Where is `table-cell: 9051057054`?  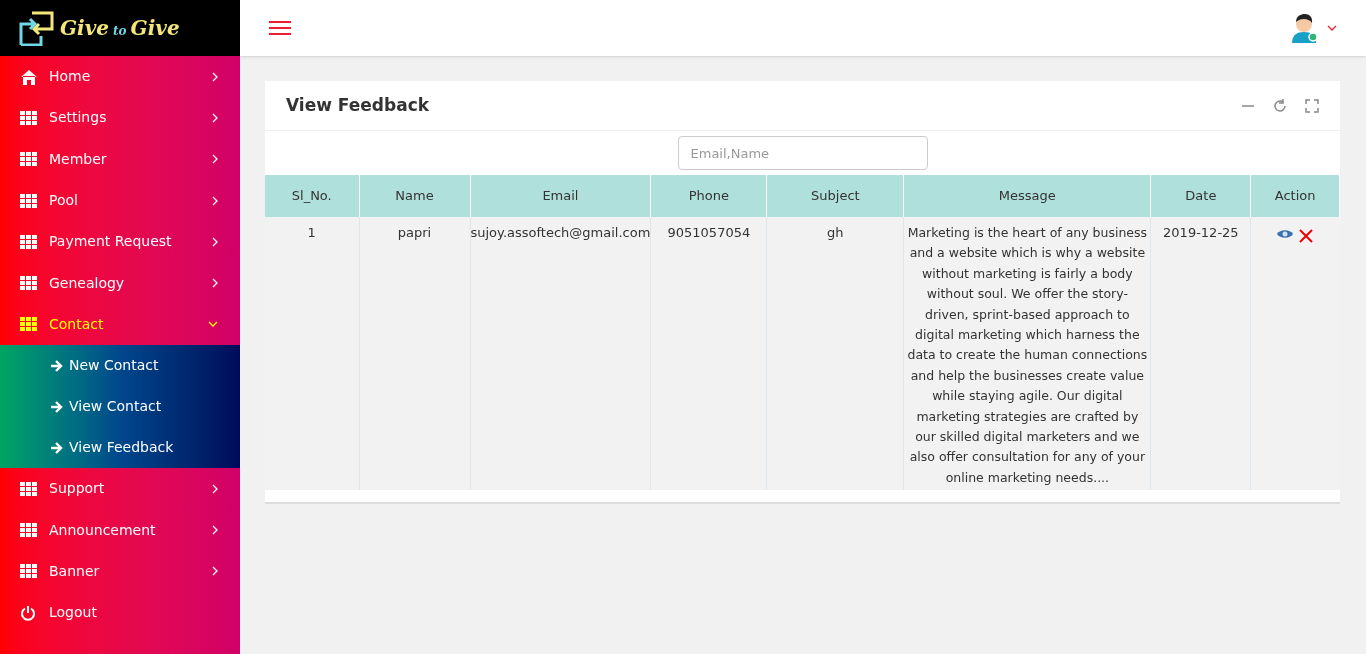
table-cell: 9051057054 is located at coordinates (708, 354).